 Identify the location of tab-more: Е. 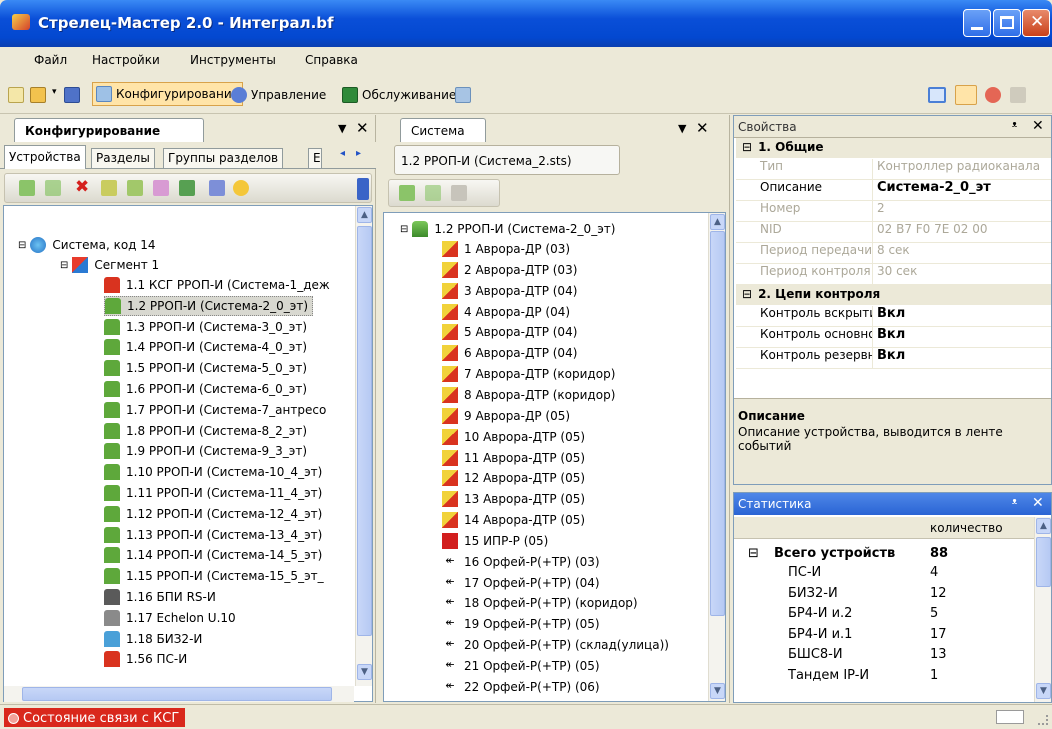
(315, 158).